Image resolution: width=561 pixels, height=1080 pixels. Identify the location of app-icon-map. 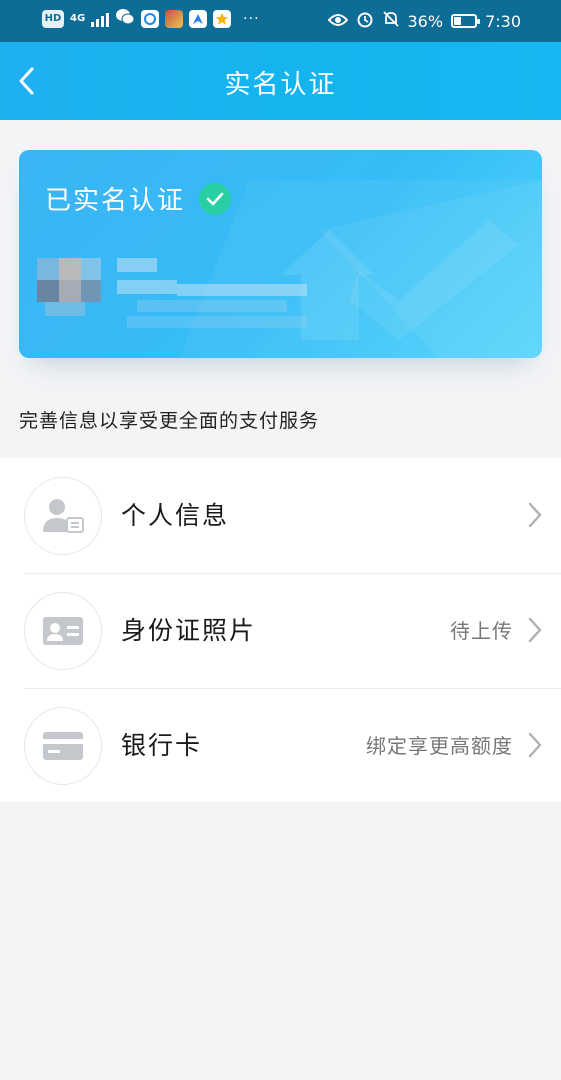
(198, 18).